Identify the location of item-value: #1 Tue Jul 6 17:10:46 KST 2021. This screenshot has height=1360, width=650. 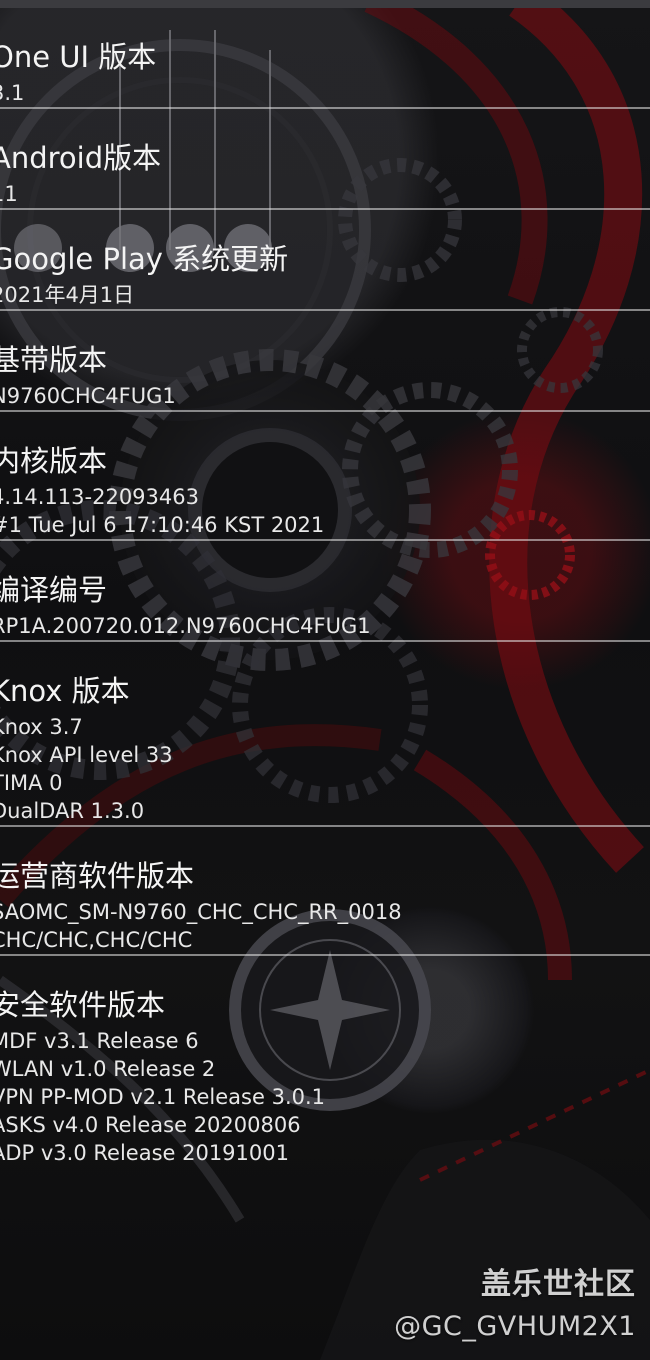
(162, 525).